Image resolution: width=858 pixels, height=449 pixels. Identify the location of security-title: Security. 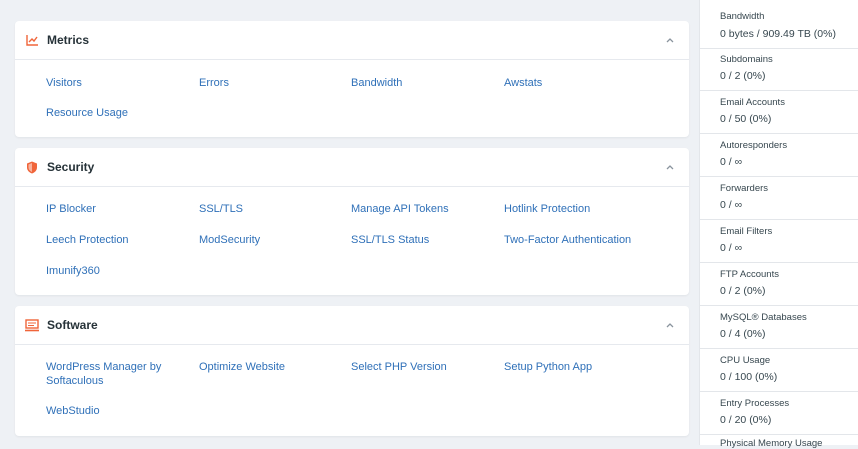
(71, 167).